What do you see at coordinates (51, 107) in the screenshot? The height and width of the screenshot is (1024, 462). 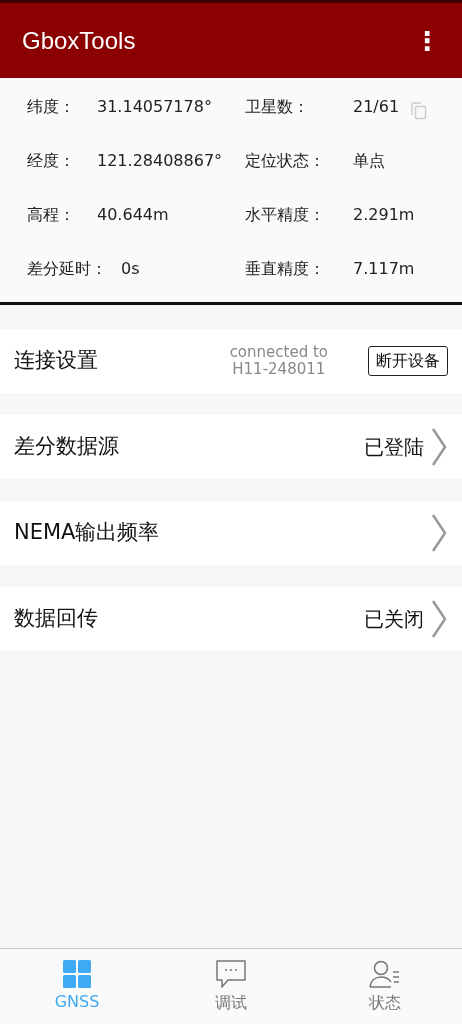 I see `field-label: 纬度：` at bounding box center [51, 107].